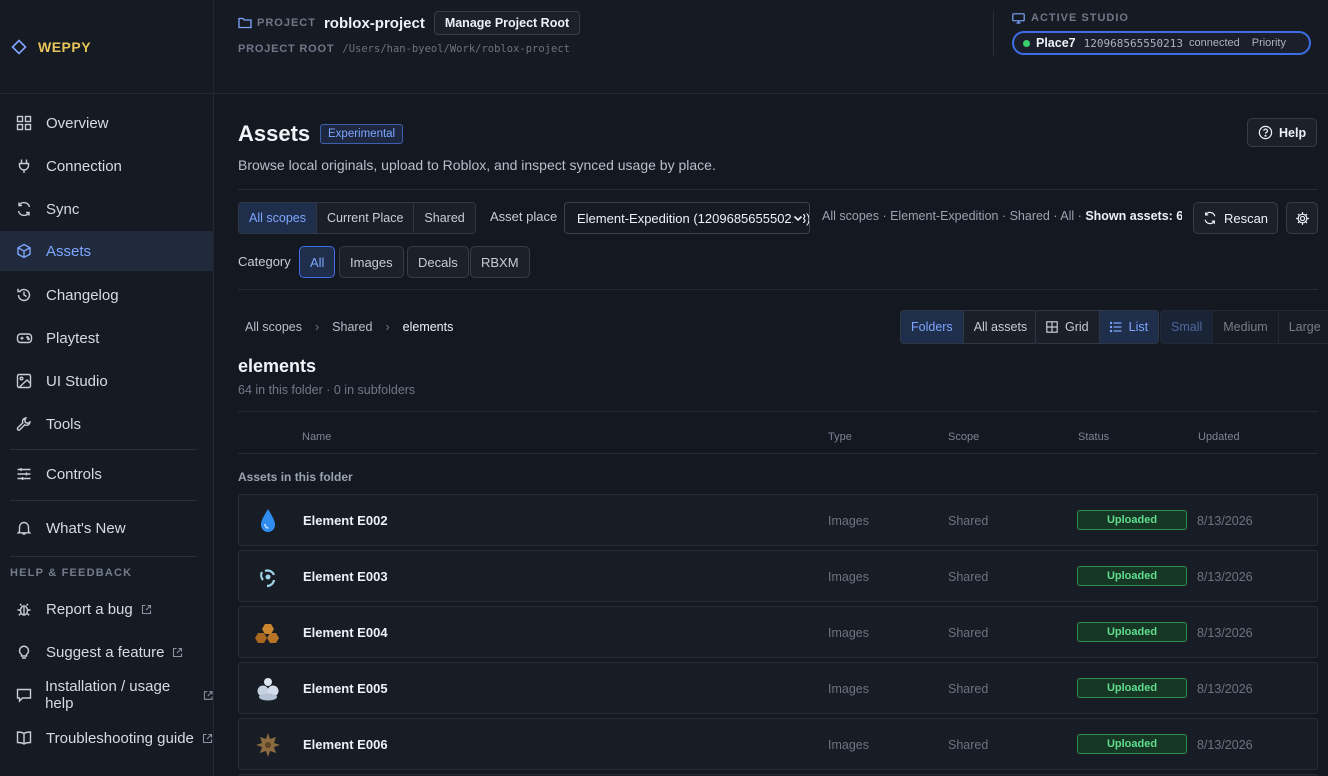  Describe the element at coordinates (345, 520) in the screenshot. I see `asset-name: Element E002` at that location.